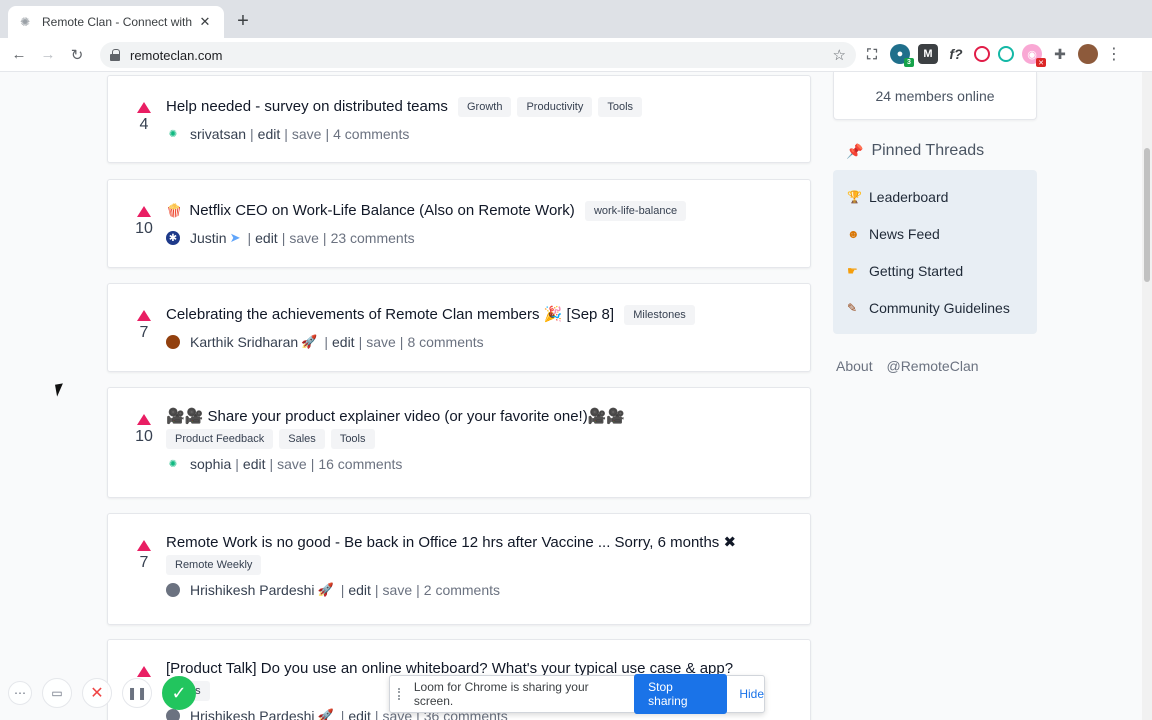 This screenshot has width=1152, height=720. I want to click on record-extension-icon, so click(982, 54).